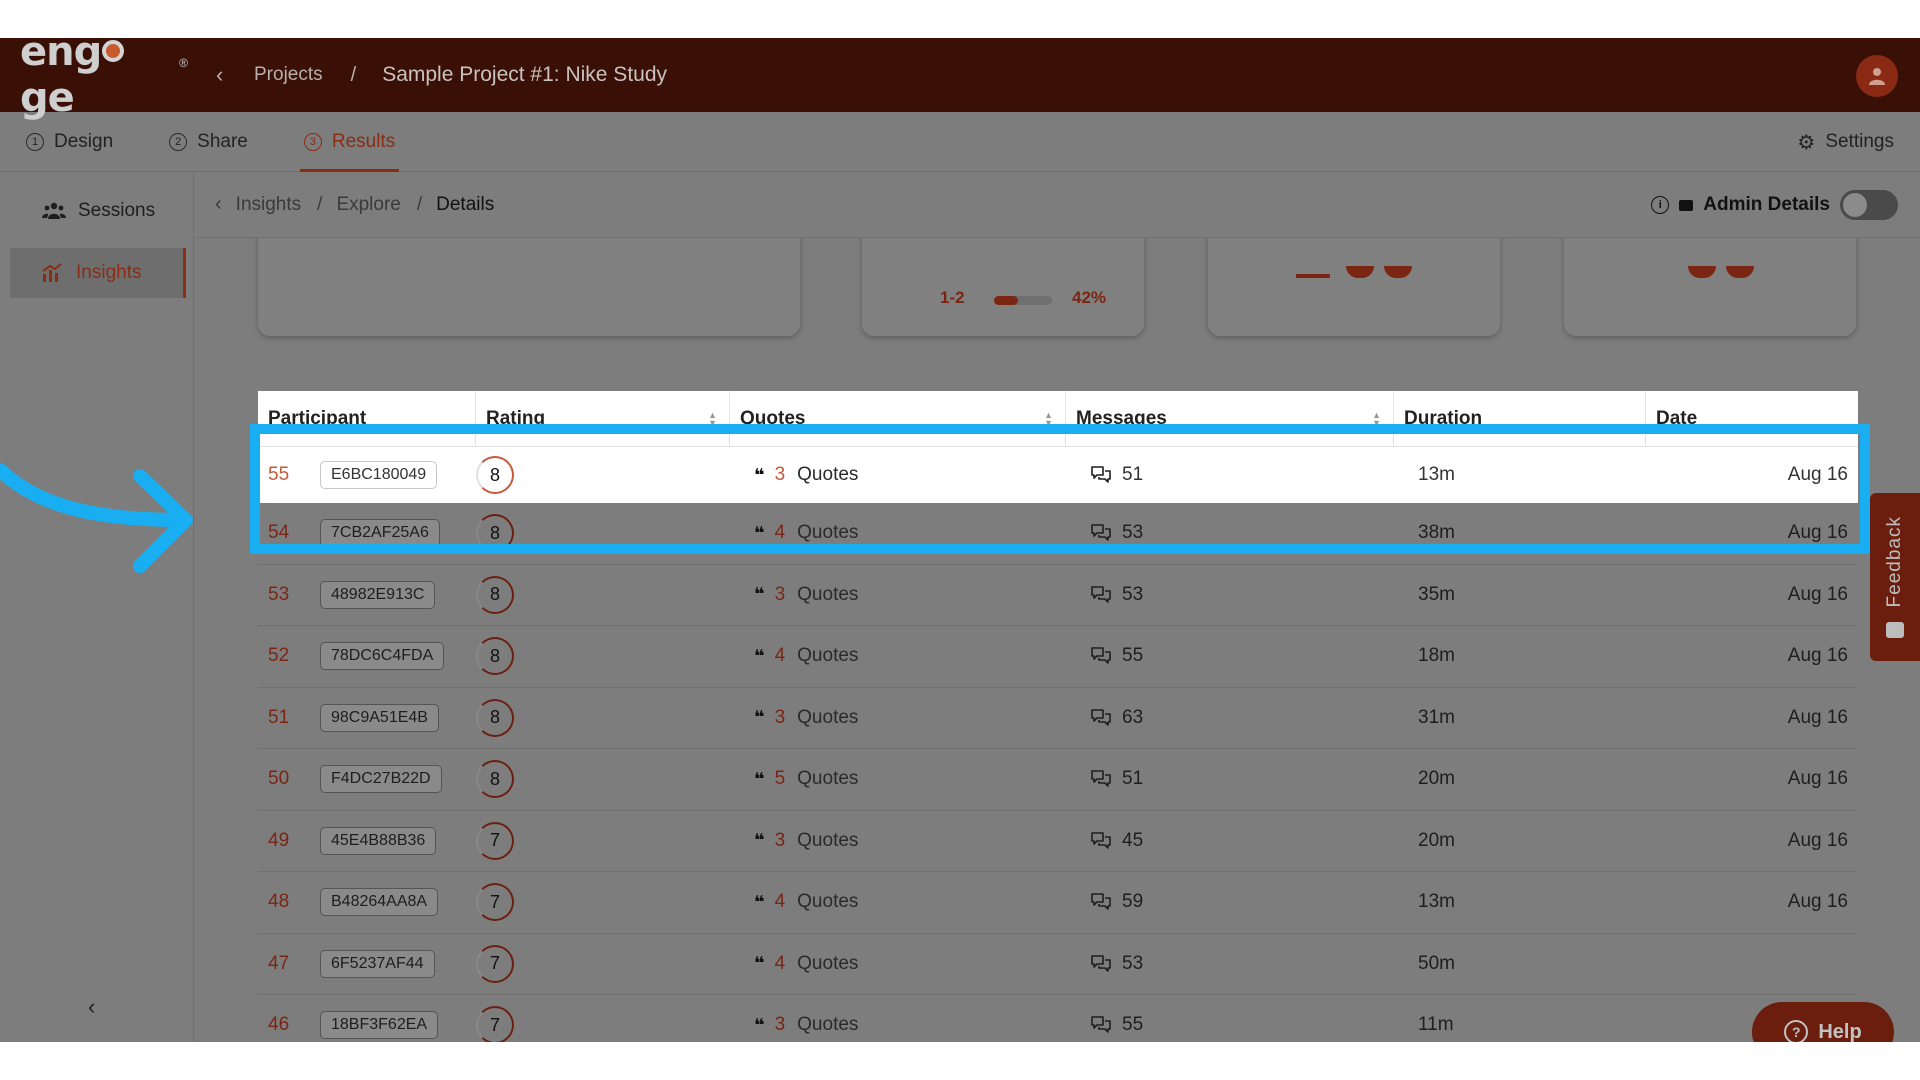  What do you see at coordinates (279, 902) in the screenshot?
I see `participant-index: 48` at bounding box center [279, 902].